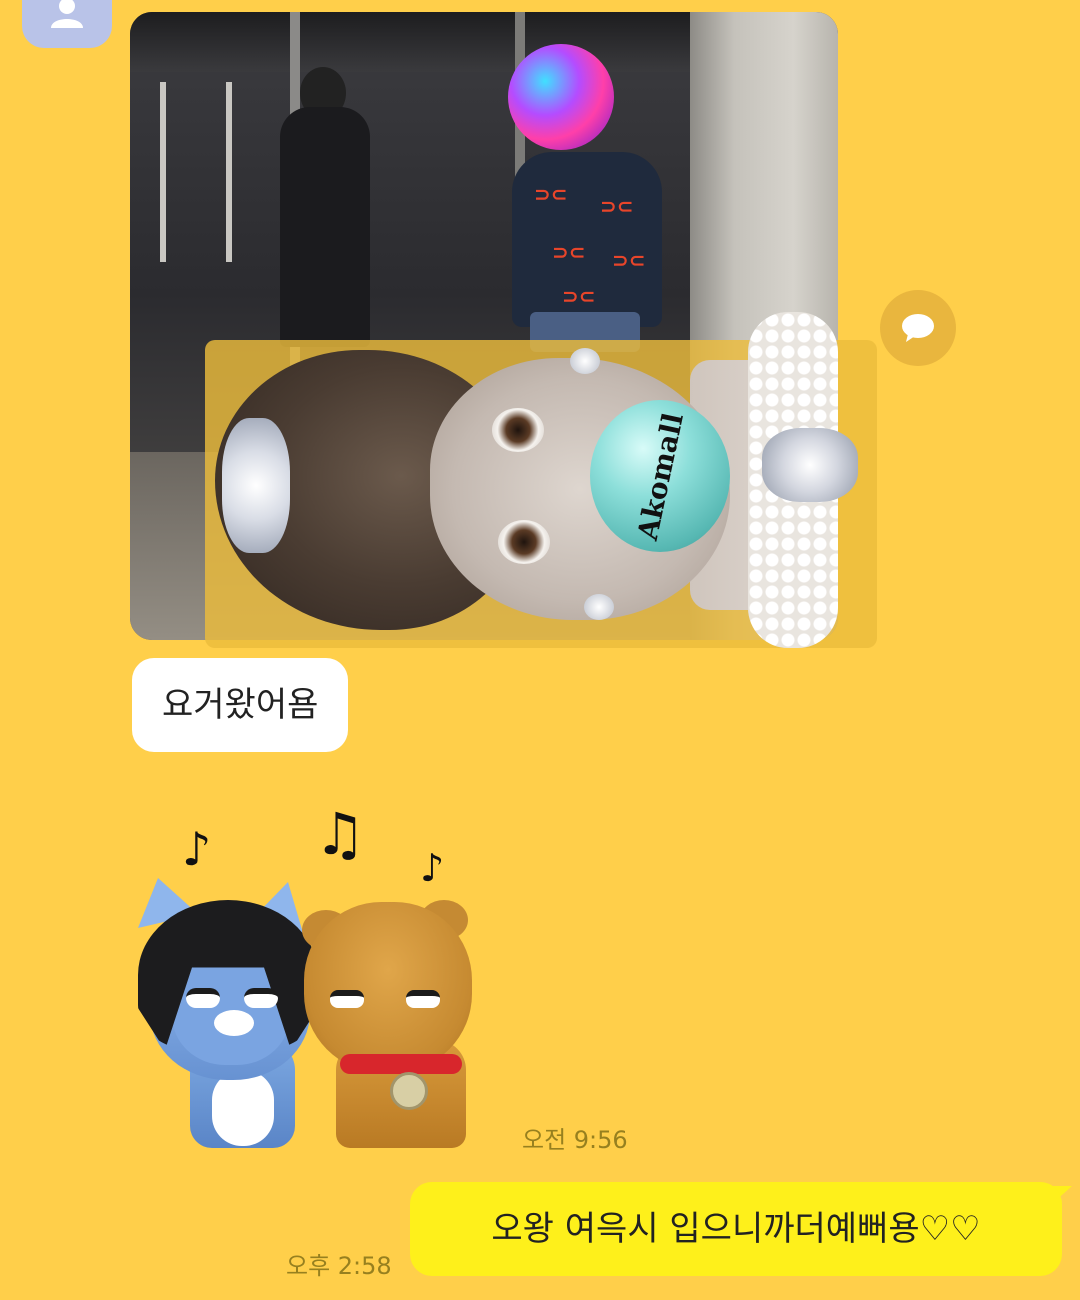 The height and width of the screenshot is (1300, 1080). I want to click on comment-button, so click(918, 328).